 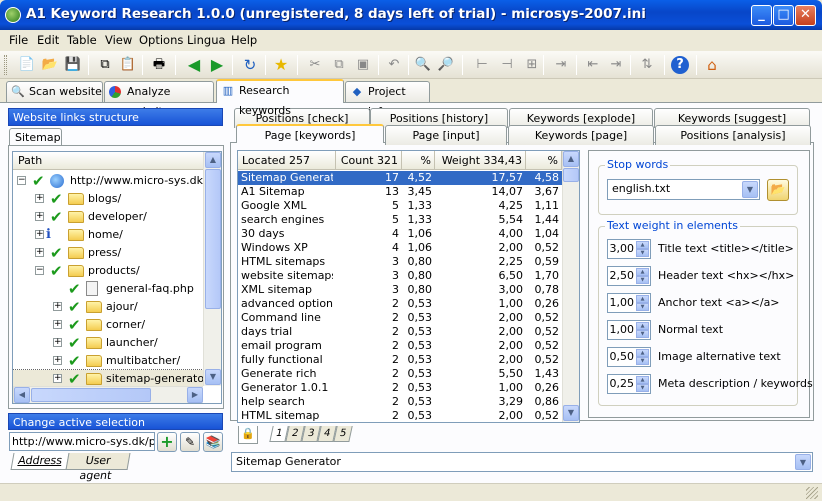 What do you see at coordinates (248, 435) in the screenshot?
I see `lock-icon: 🔒` at bounding box center [248, 435].